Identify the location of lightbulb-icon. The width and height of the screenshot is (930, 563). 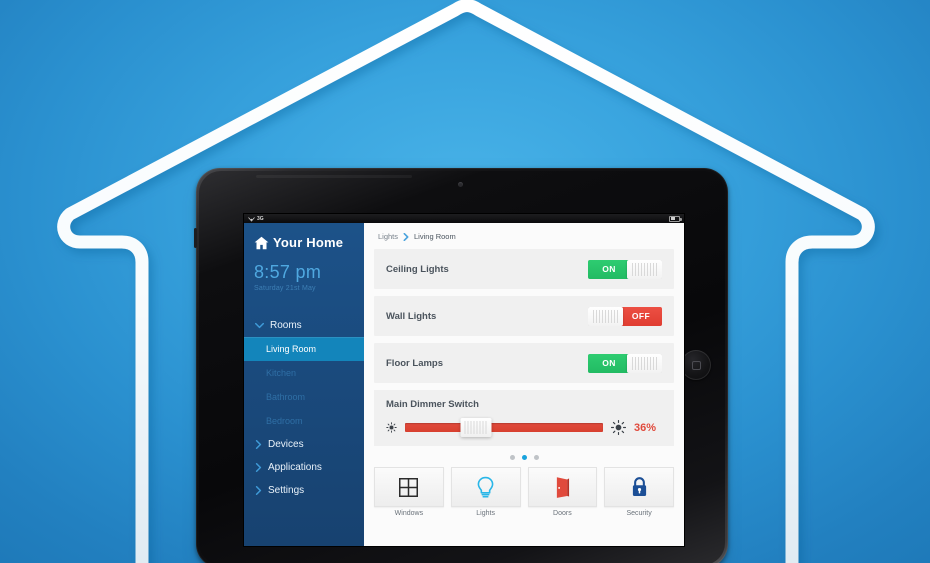
(485, 487).